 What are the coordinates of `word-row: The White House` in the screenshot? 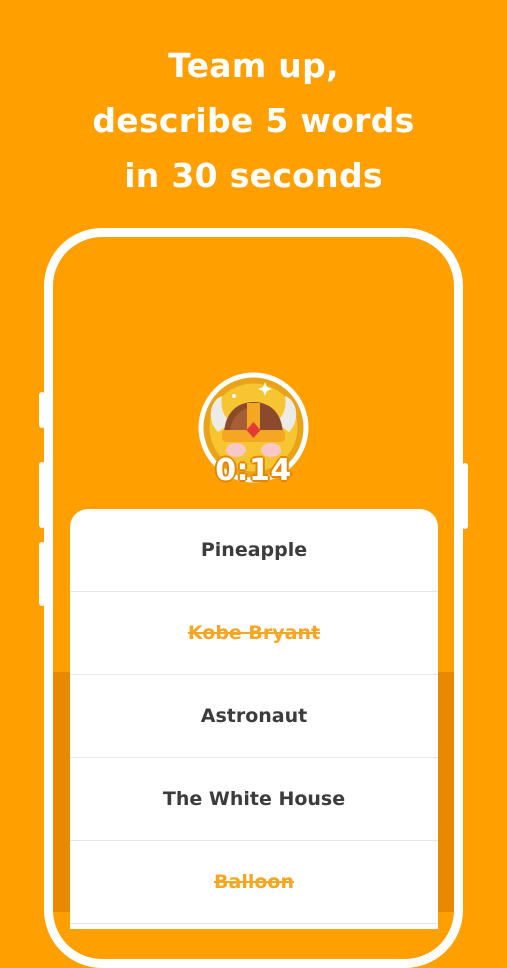 It's located at (254, 799).